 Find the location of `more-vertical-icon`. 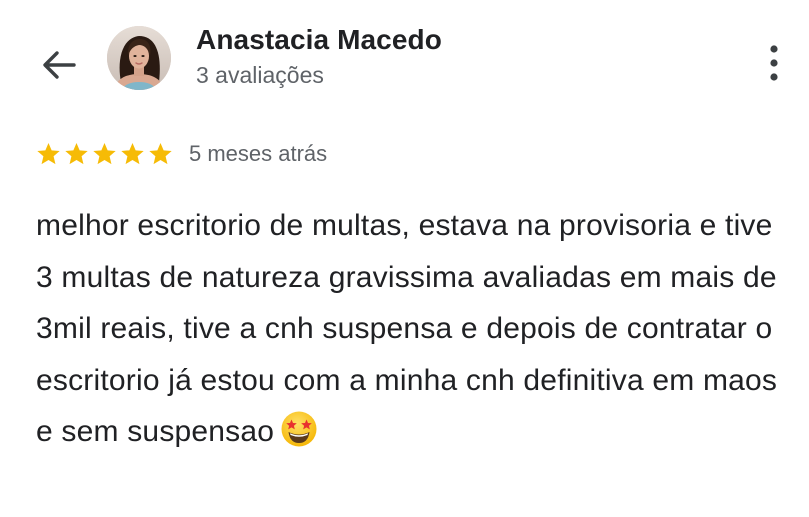

more-vertical-icon is located at coordinates (774, 63).